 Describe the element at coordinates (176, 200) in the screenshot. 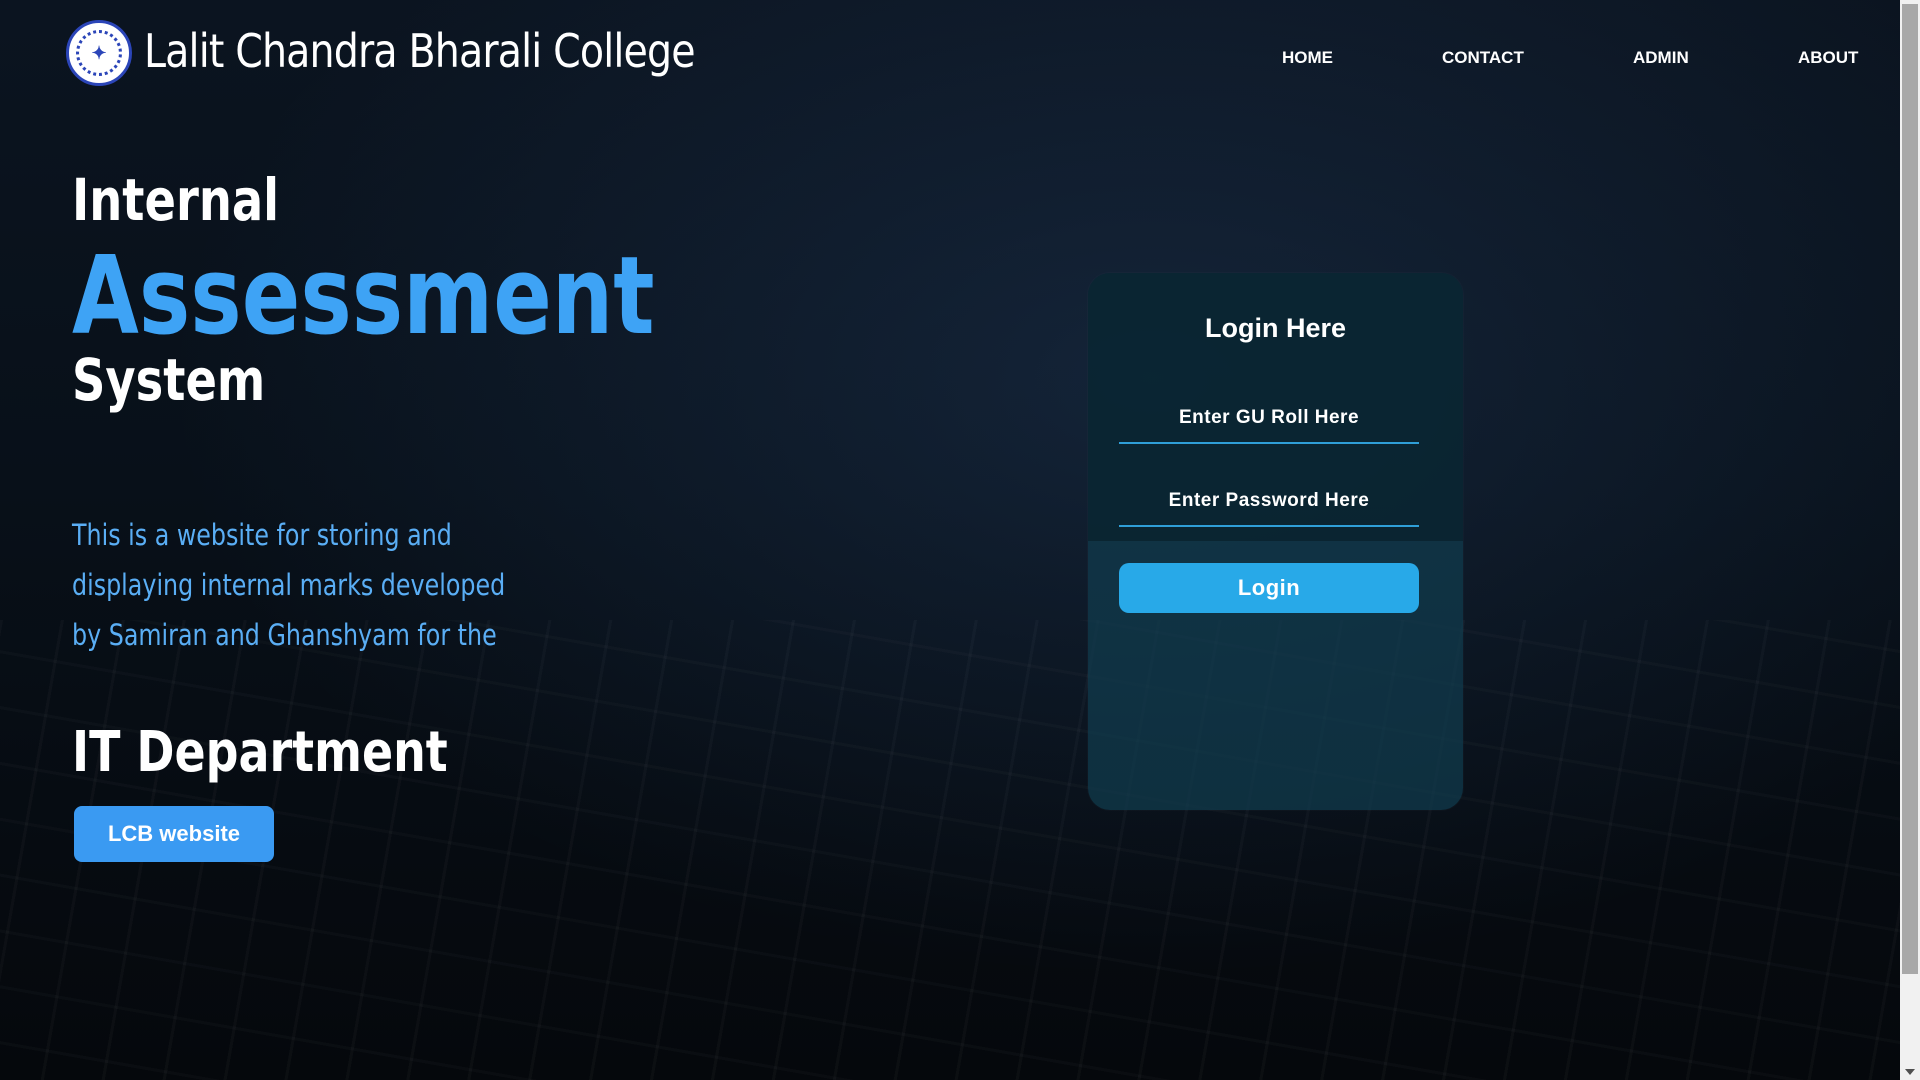

I see `hero-title-internal: Internal` at that location.